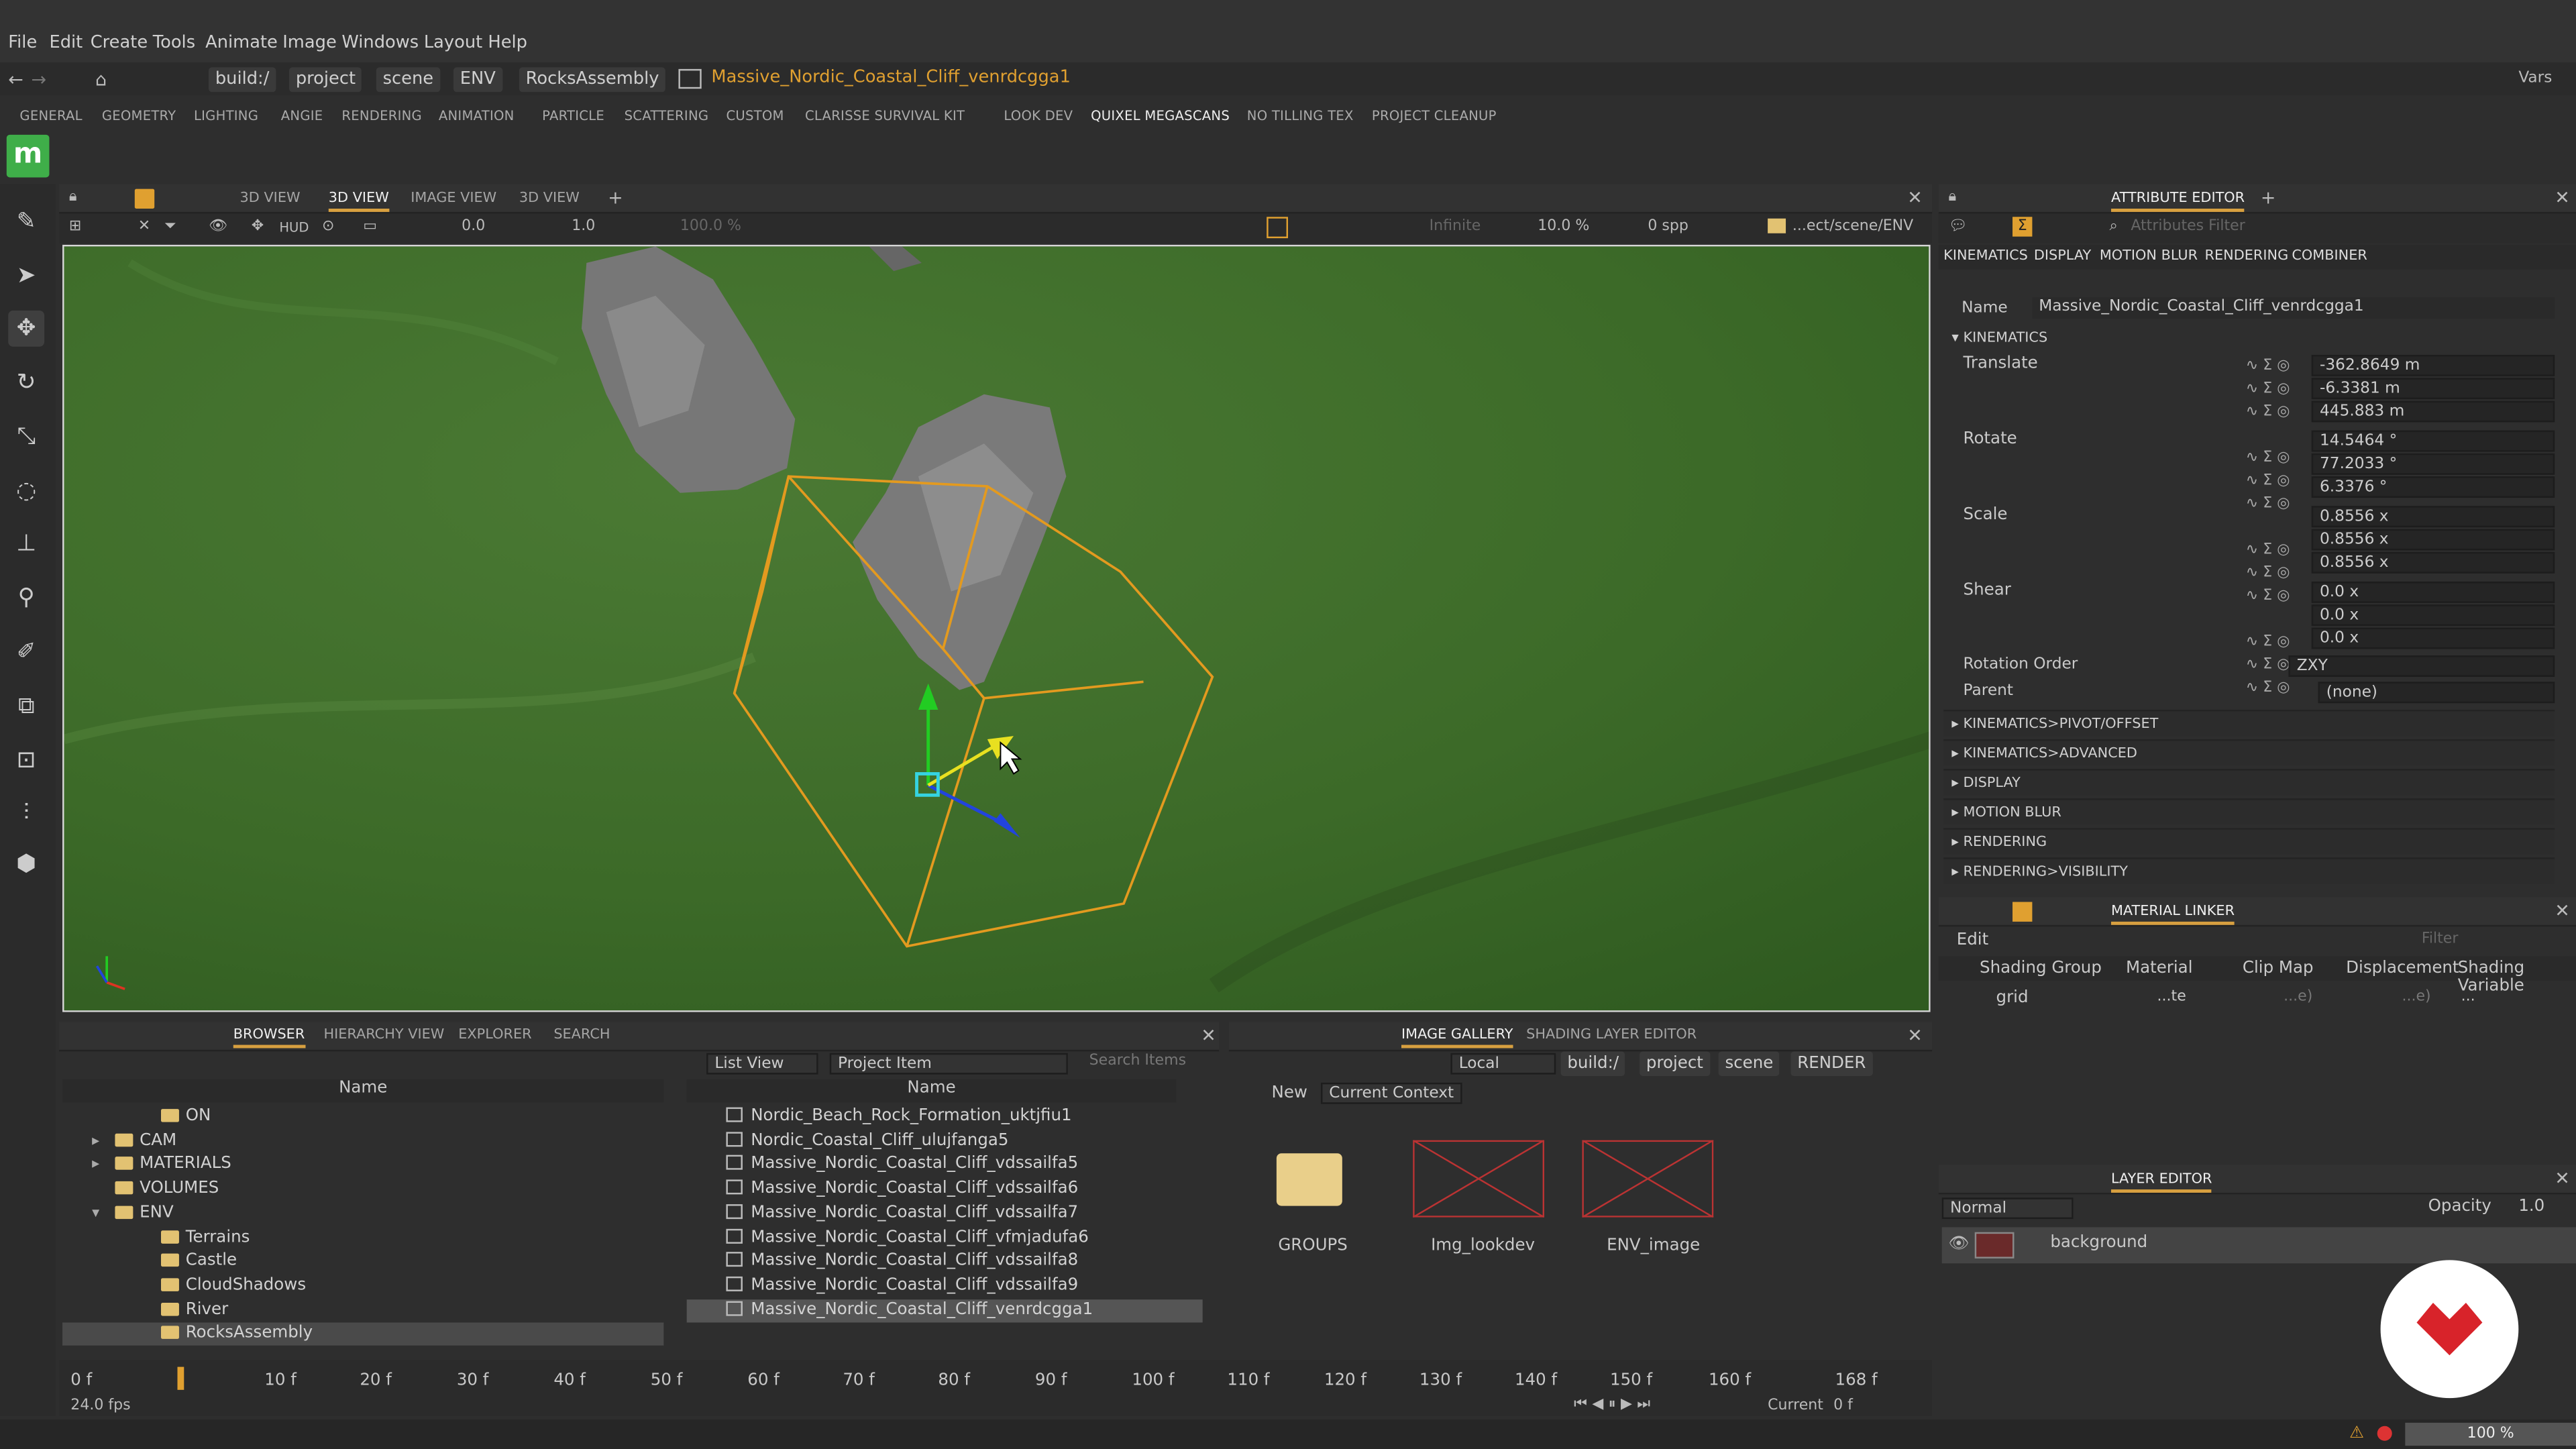 This screenshot has width=2576, height=1449. Describe the element at coordinates (1038, 116) in the screenshot. I see `shelf-tab-look-dev: LOOK DEV` at that location.